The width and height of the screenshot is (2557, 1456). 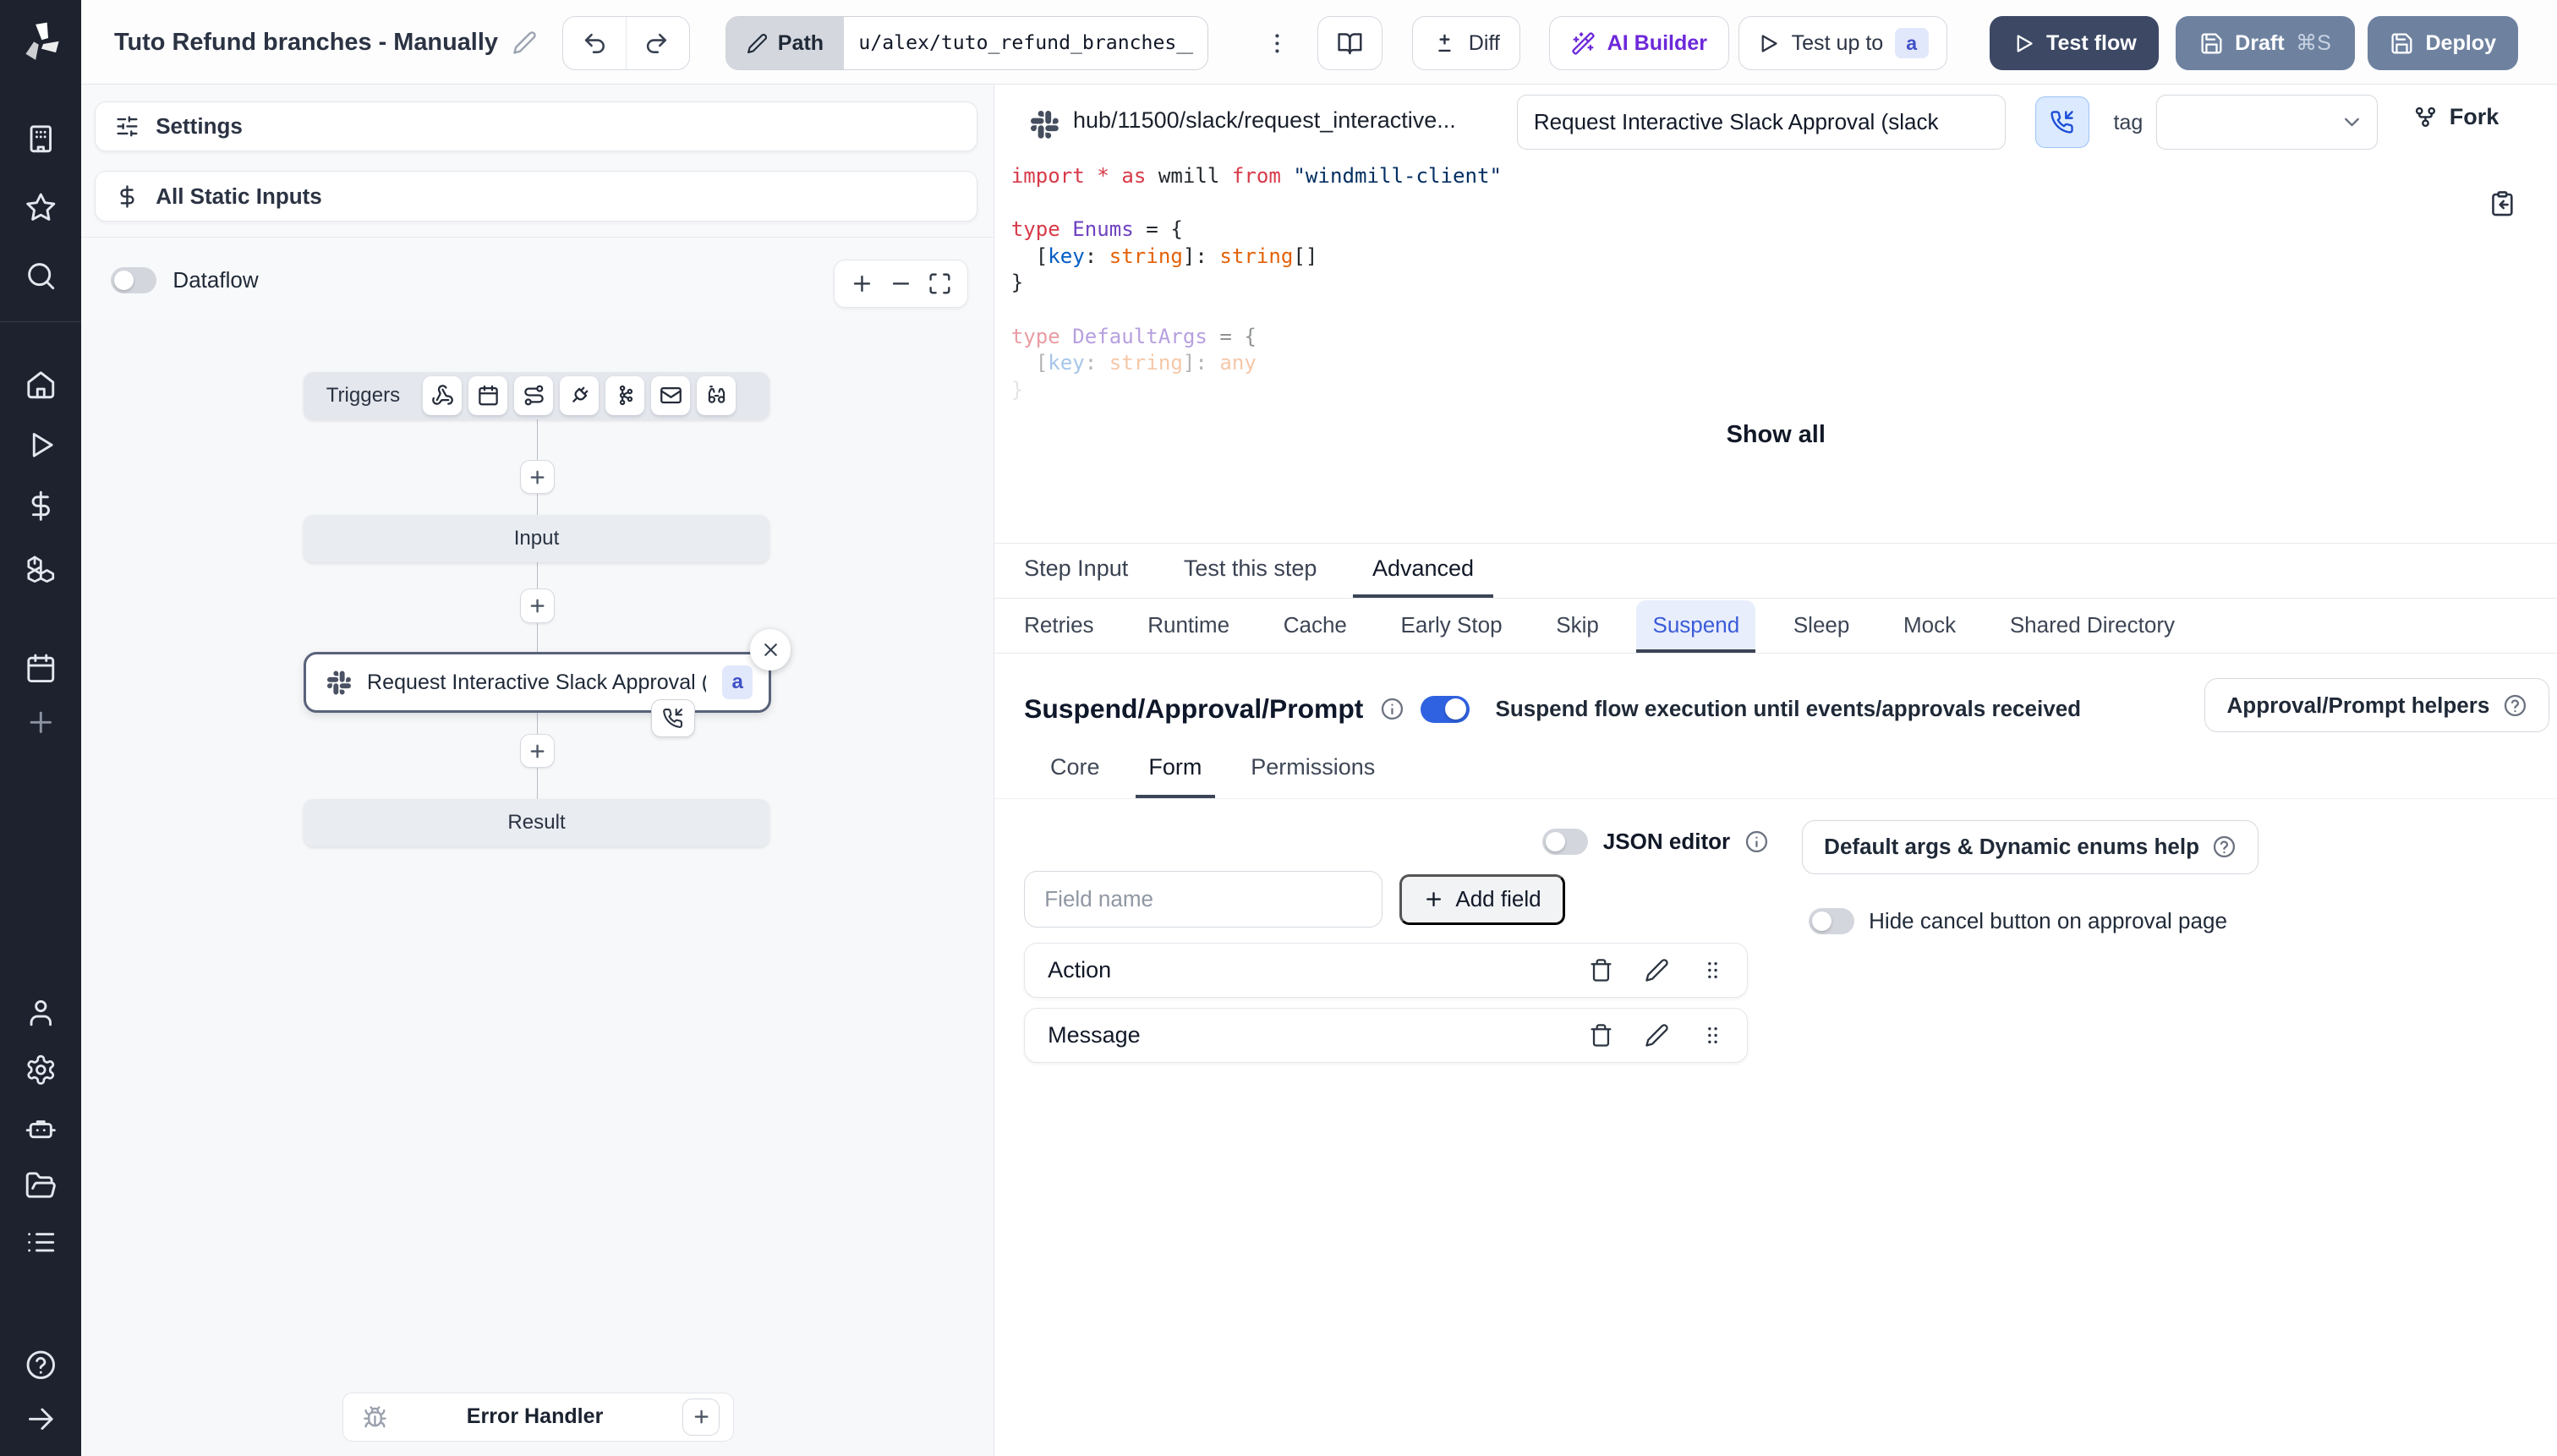 What do you see at coordinates (1277, 43) in the screenshot?
I see `more-options-kebab-icon` at bounding box center [1277, 43].